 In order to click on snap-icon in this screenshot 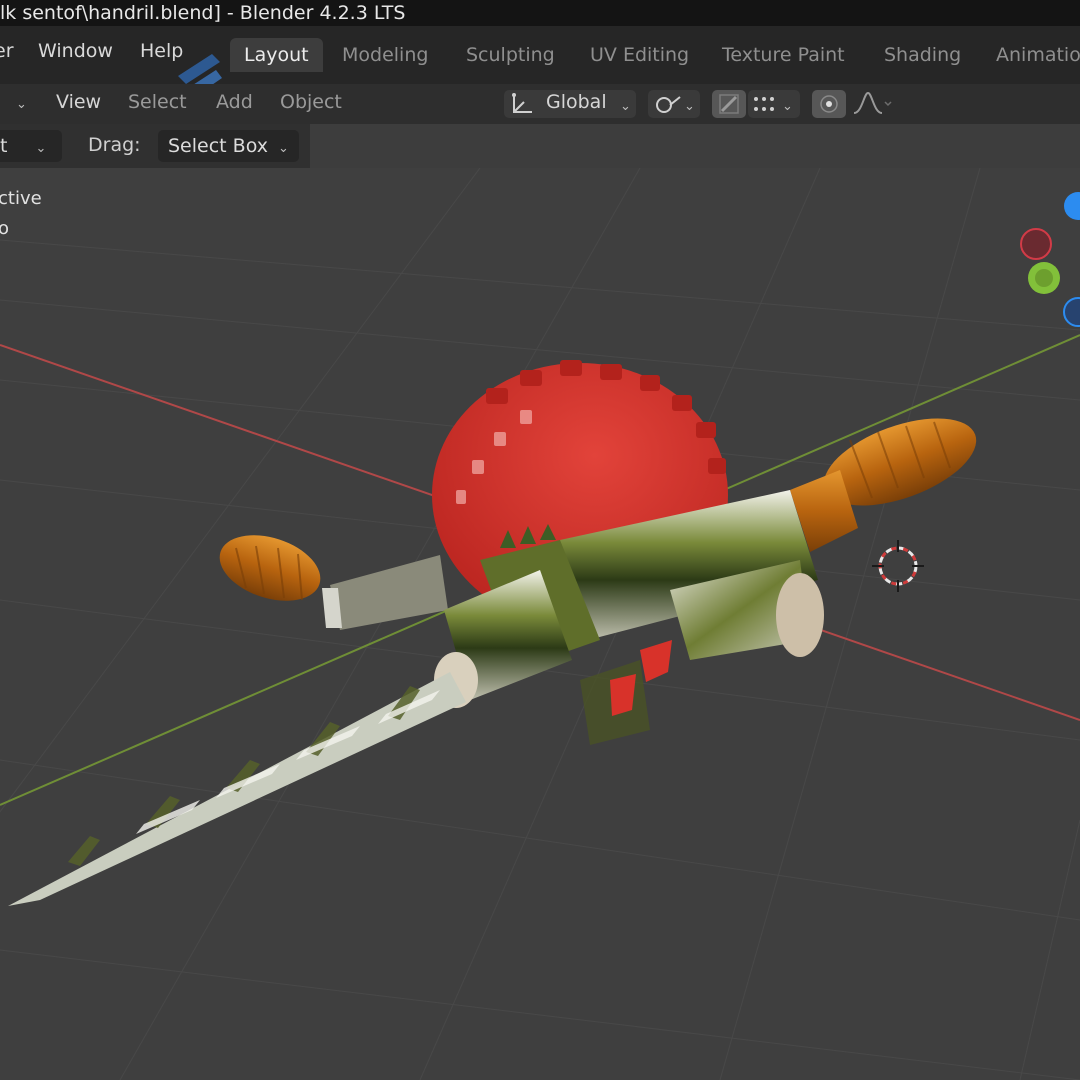, I will do `click(729, 104)`.